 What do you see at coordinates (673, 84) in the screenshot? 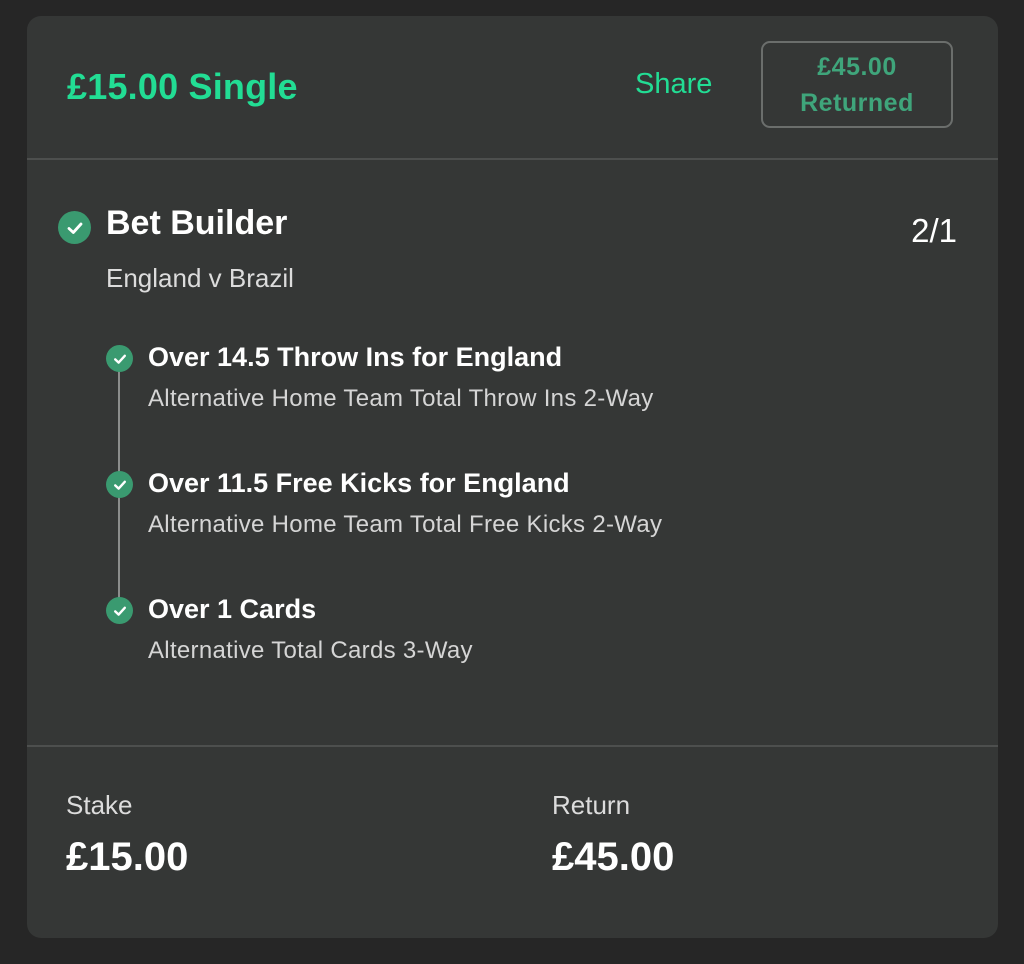
I see `share-button: Share` at bounding box center [673, 84].